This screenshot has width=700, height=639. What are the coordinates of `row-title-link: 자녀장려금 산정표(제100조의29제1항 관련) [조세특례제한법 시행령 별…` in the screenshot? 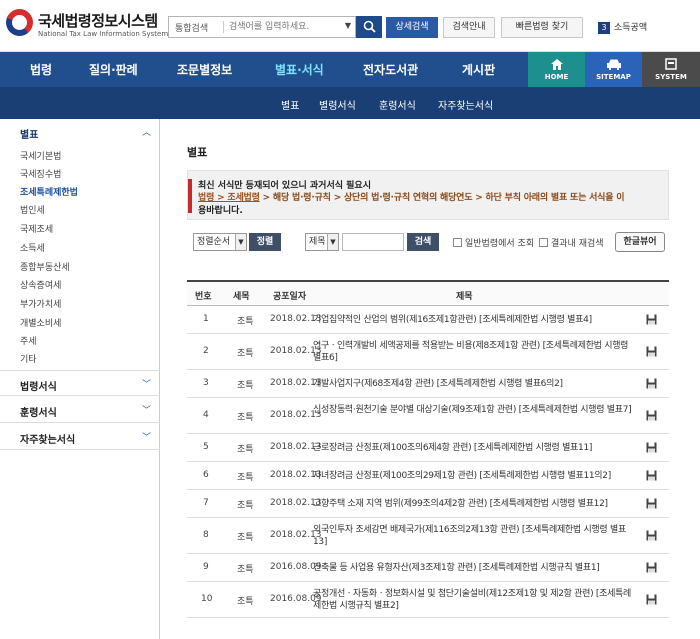 It's located at (475, 476).